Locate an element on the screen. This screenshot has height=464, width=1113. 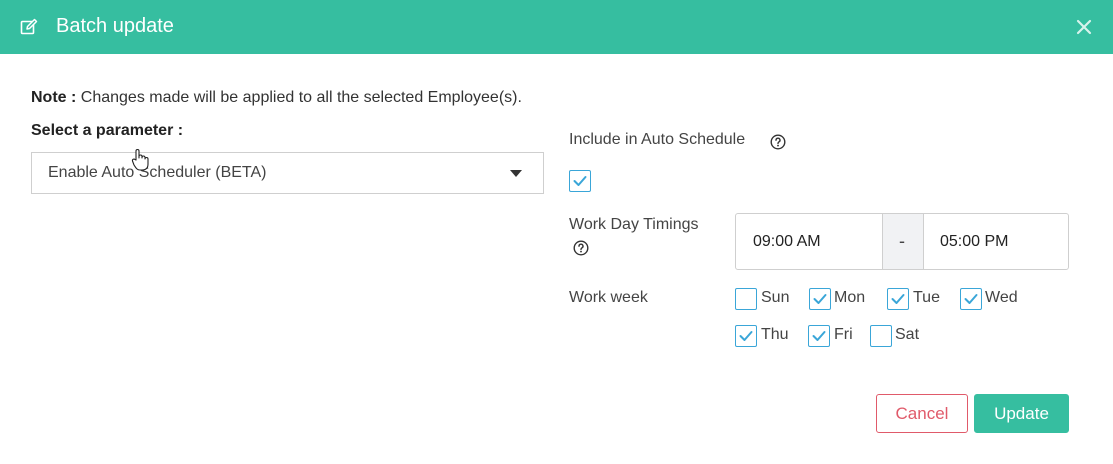
day-label-thu: Thu is located at coordinates (775, 334).